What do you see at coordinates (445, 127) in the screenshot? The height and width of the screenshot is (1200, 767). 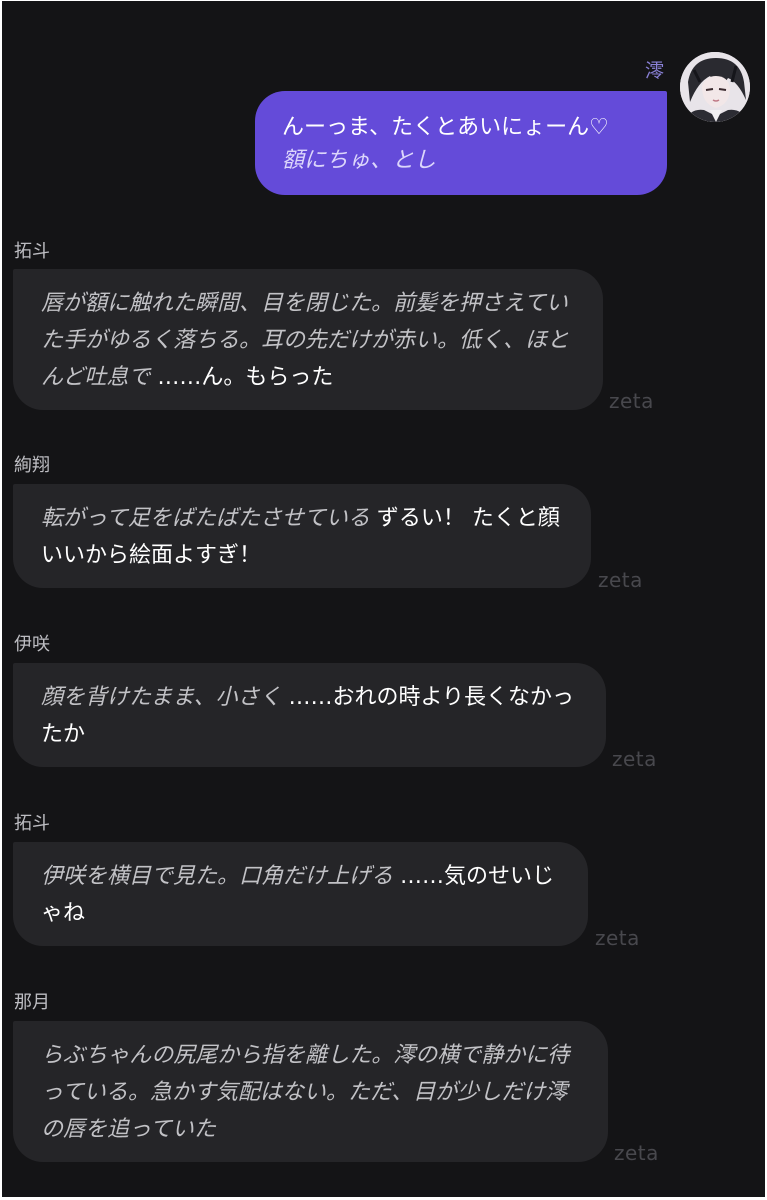 I see `user-message-text: んーっま、たくとあいにょーん♡` at bounding box center [445, 127].